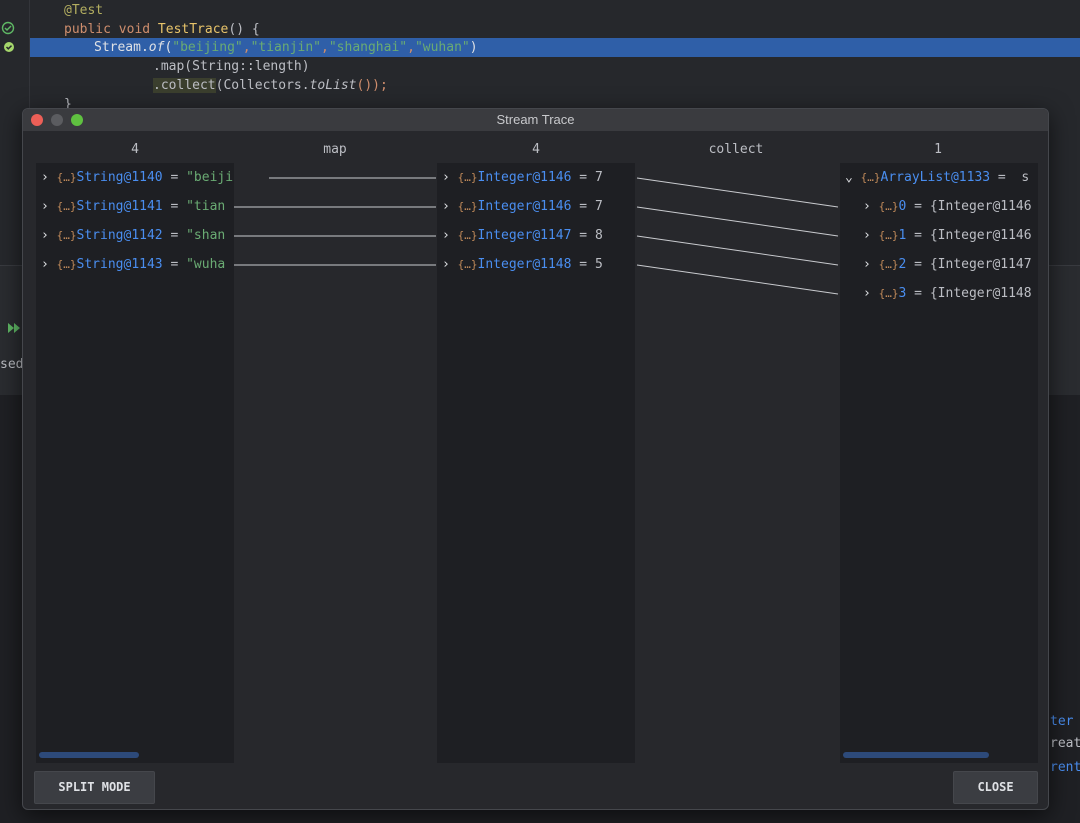 The image size is (1080, 823). What do you see at coordinates (598, 264) in the screenshot?
I see `object-value: 5` at bounding box center [598, 264].